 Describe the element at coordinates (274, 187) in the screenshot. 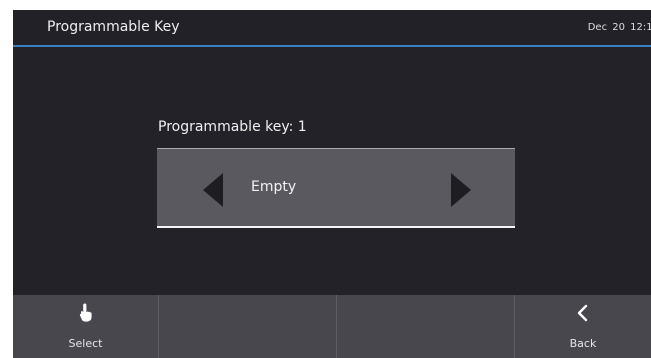

I see `selected-value: Empty` at that location.